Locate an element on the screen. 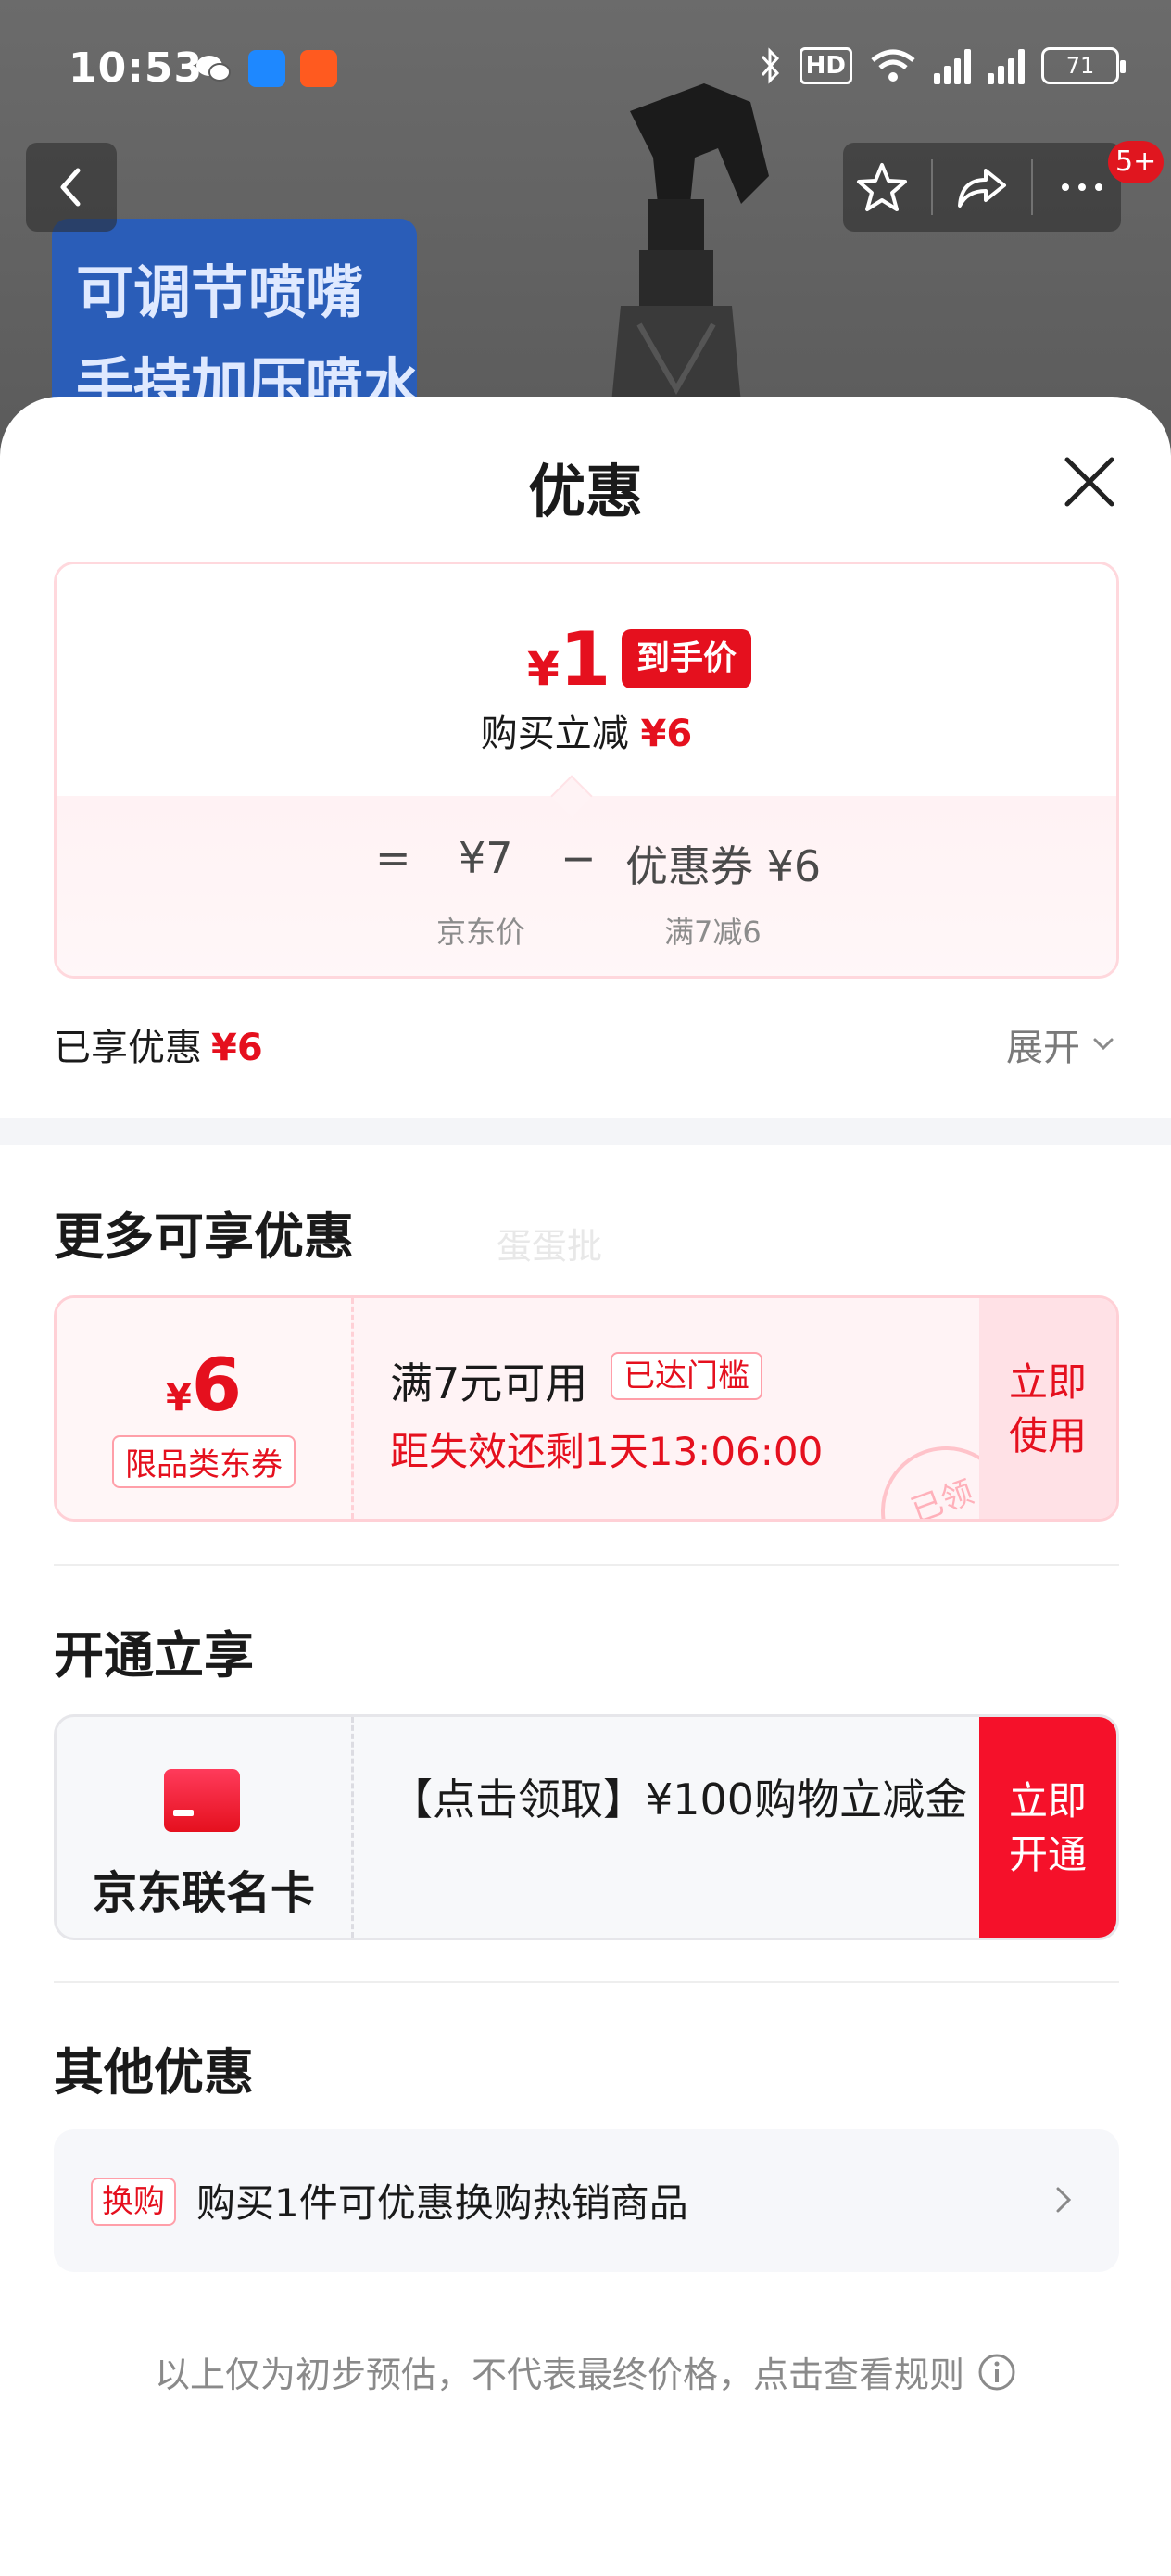 The width and height of the screenshot is (1171, 2576). enjoyed-label: 已享优惠 is located at coordinates (128, 1048).